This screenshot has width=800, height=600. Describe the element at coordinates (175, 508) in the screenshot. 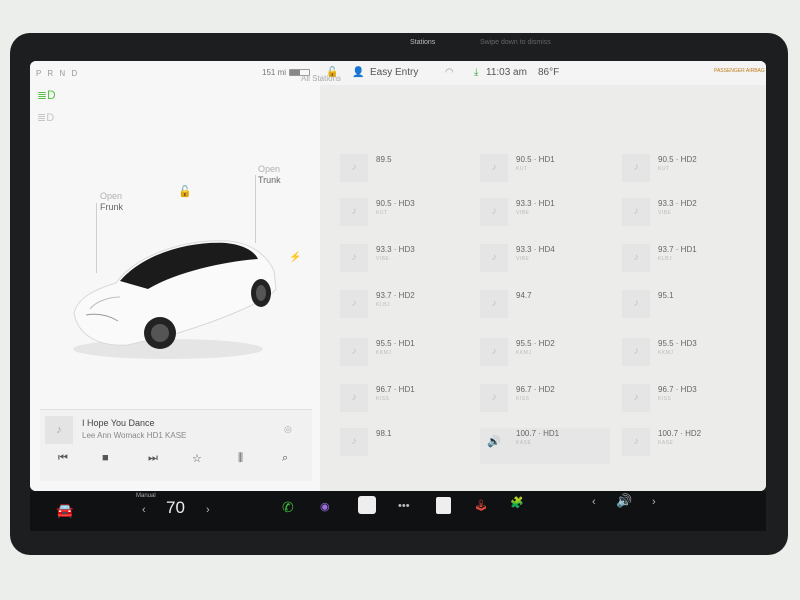

I see `speed-setting: 70` at that location.